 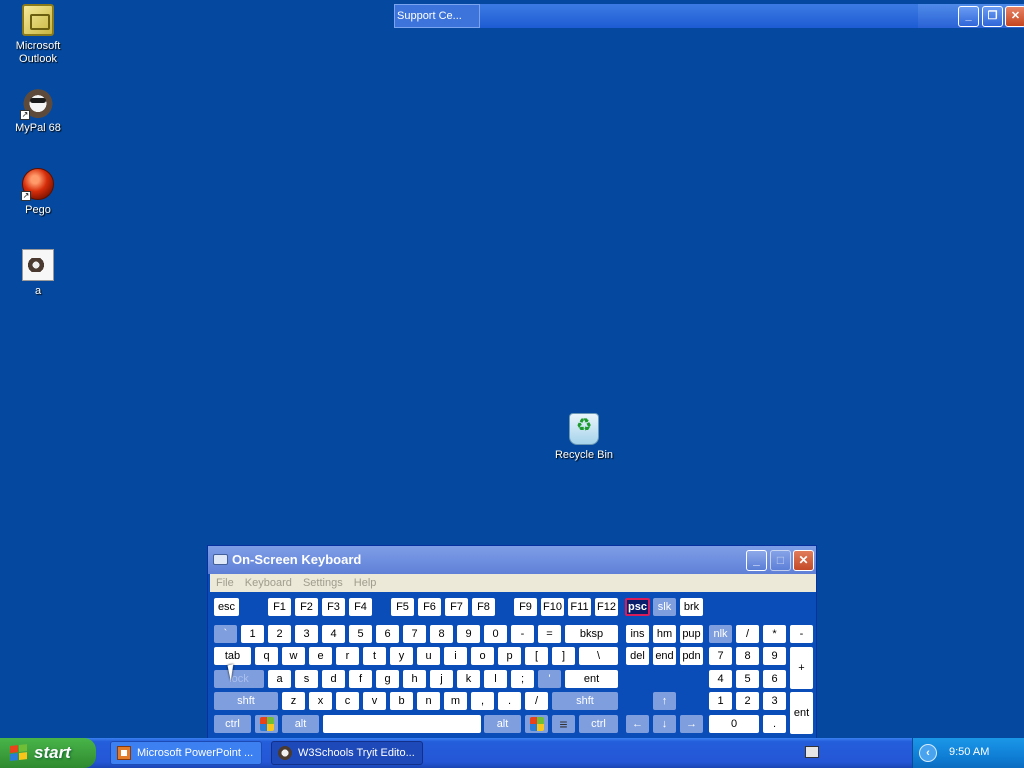 What do you see at coordinates (320, 656) in the screenshot?
I see `key-e: e` at bounding box center [320, 656].